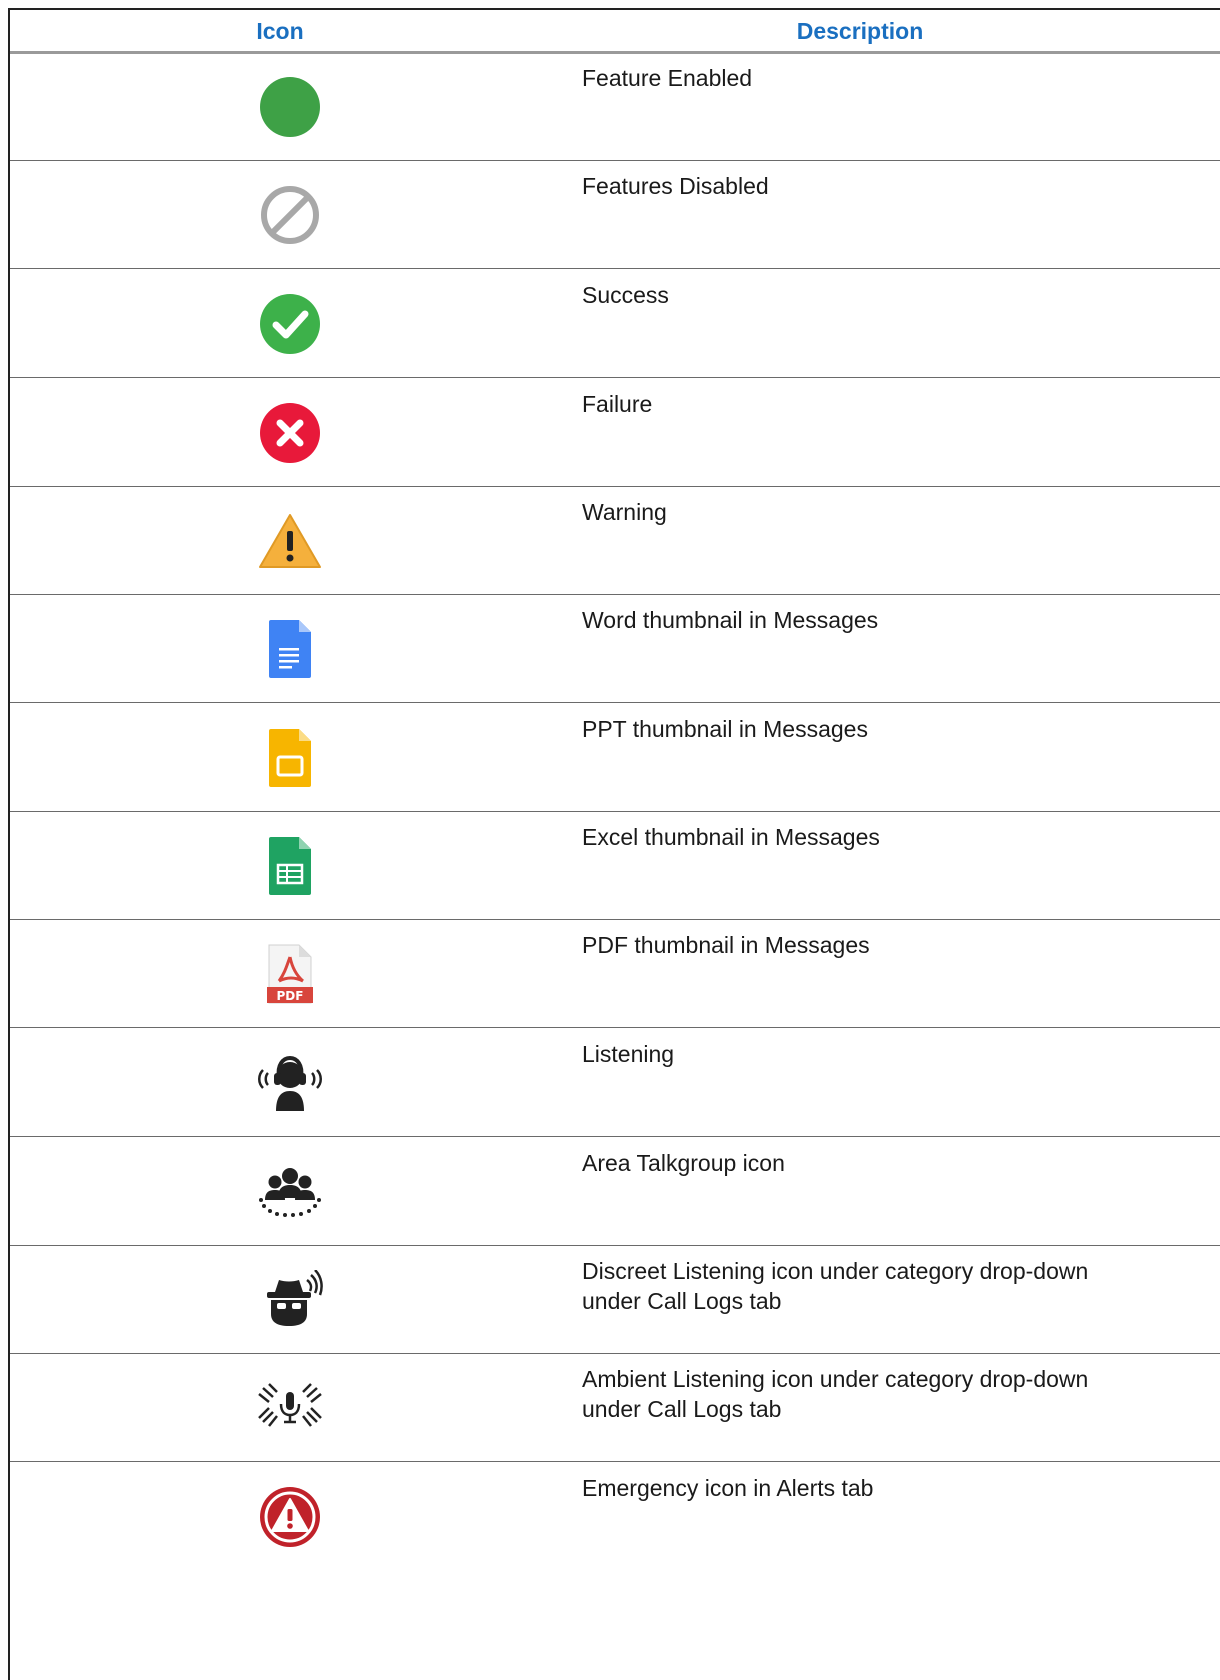  Describe the element at coordinates (625, 295) in the screenshot. I see `row-description: Success` at that location.